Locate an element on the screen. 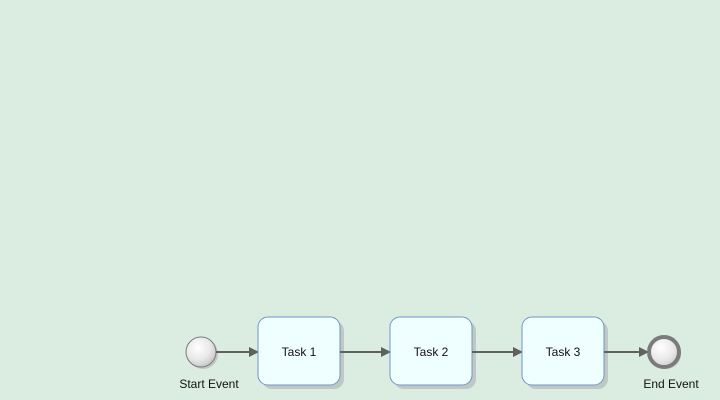 The height and width of the screenshot is (400, 720). end-event-label: End Event is located at coordinates (671, 384).